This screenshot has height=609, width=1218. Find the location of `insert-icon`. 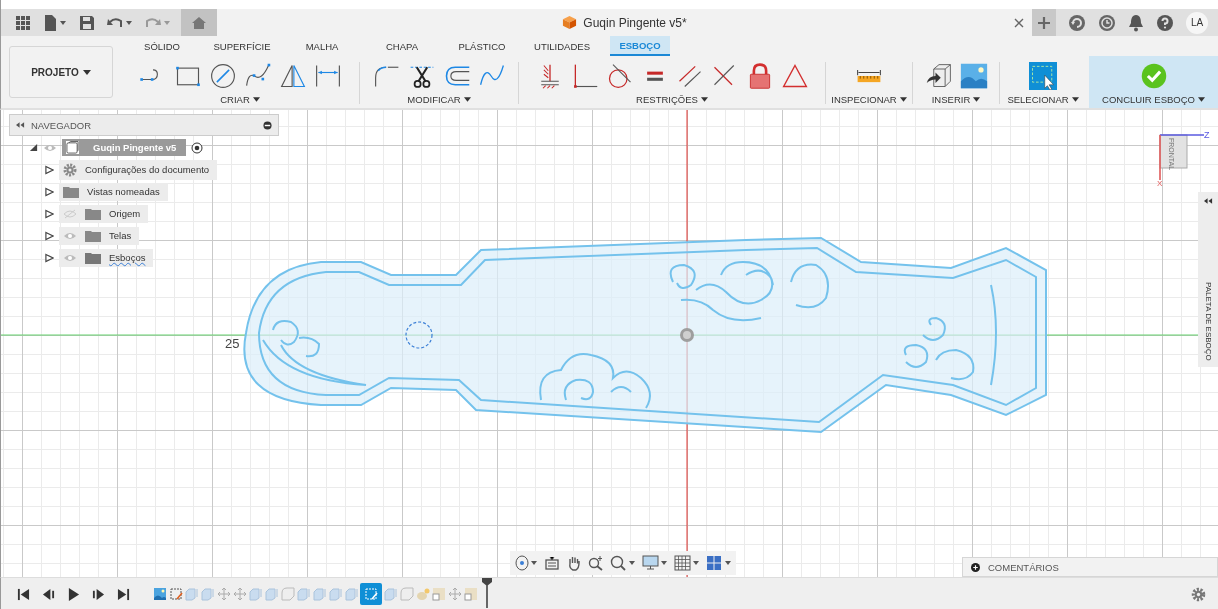

insert-icon is located at coordinates (938, 76).